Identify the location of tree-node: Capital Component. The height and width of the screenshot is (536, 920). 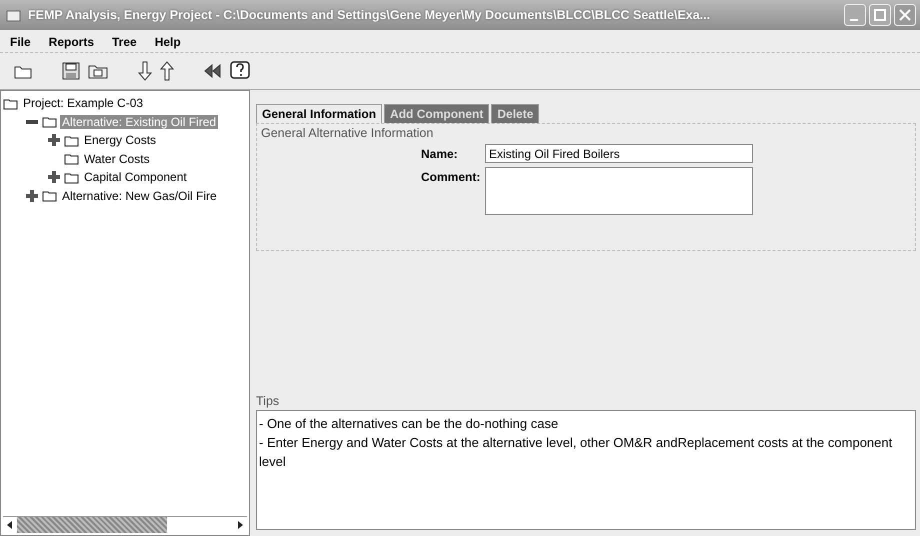
(135, 177).